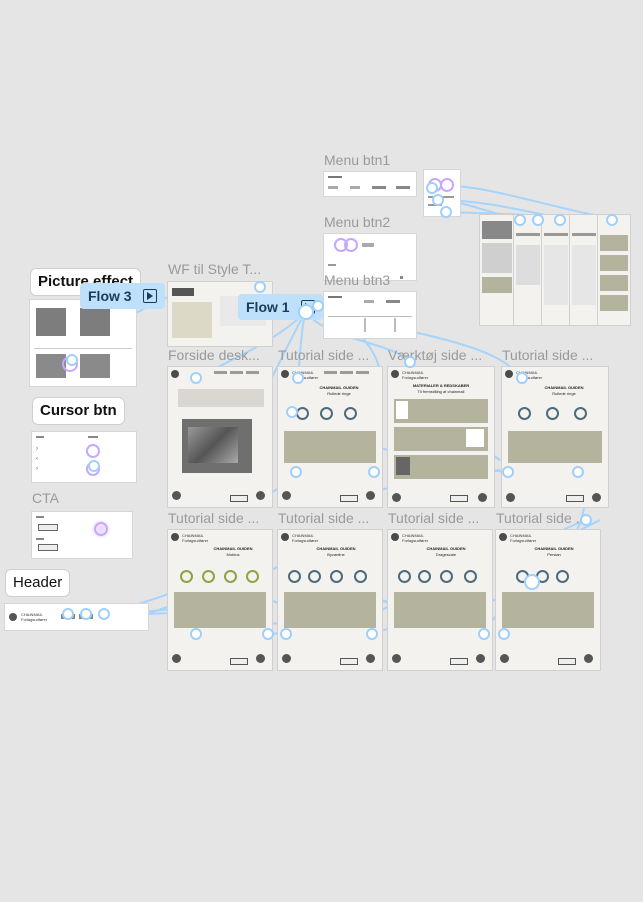 The height and width of the screenshot is (902, 643). What do you see at coordinates (339, 387) in the screenshot?
I see `page-title: CHAINMAIL GUIDEN` at bounding box center [339, 387].